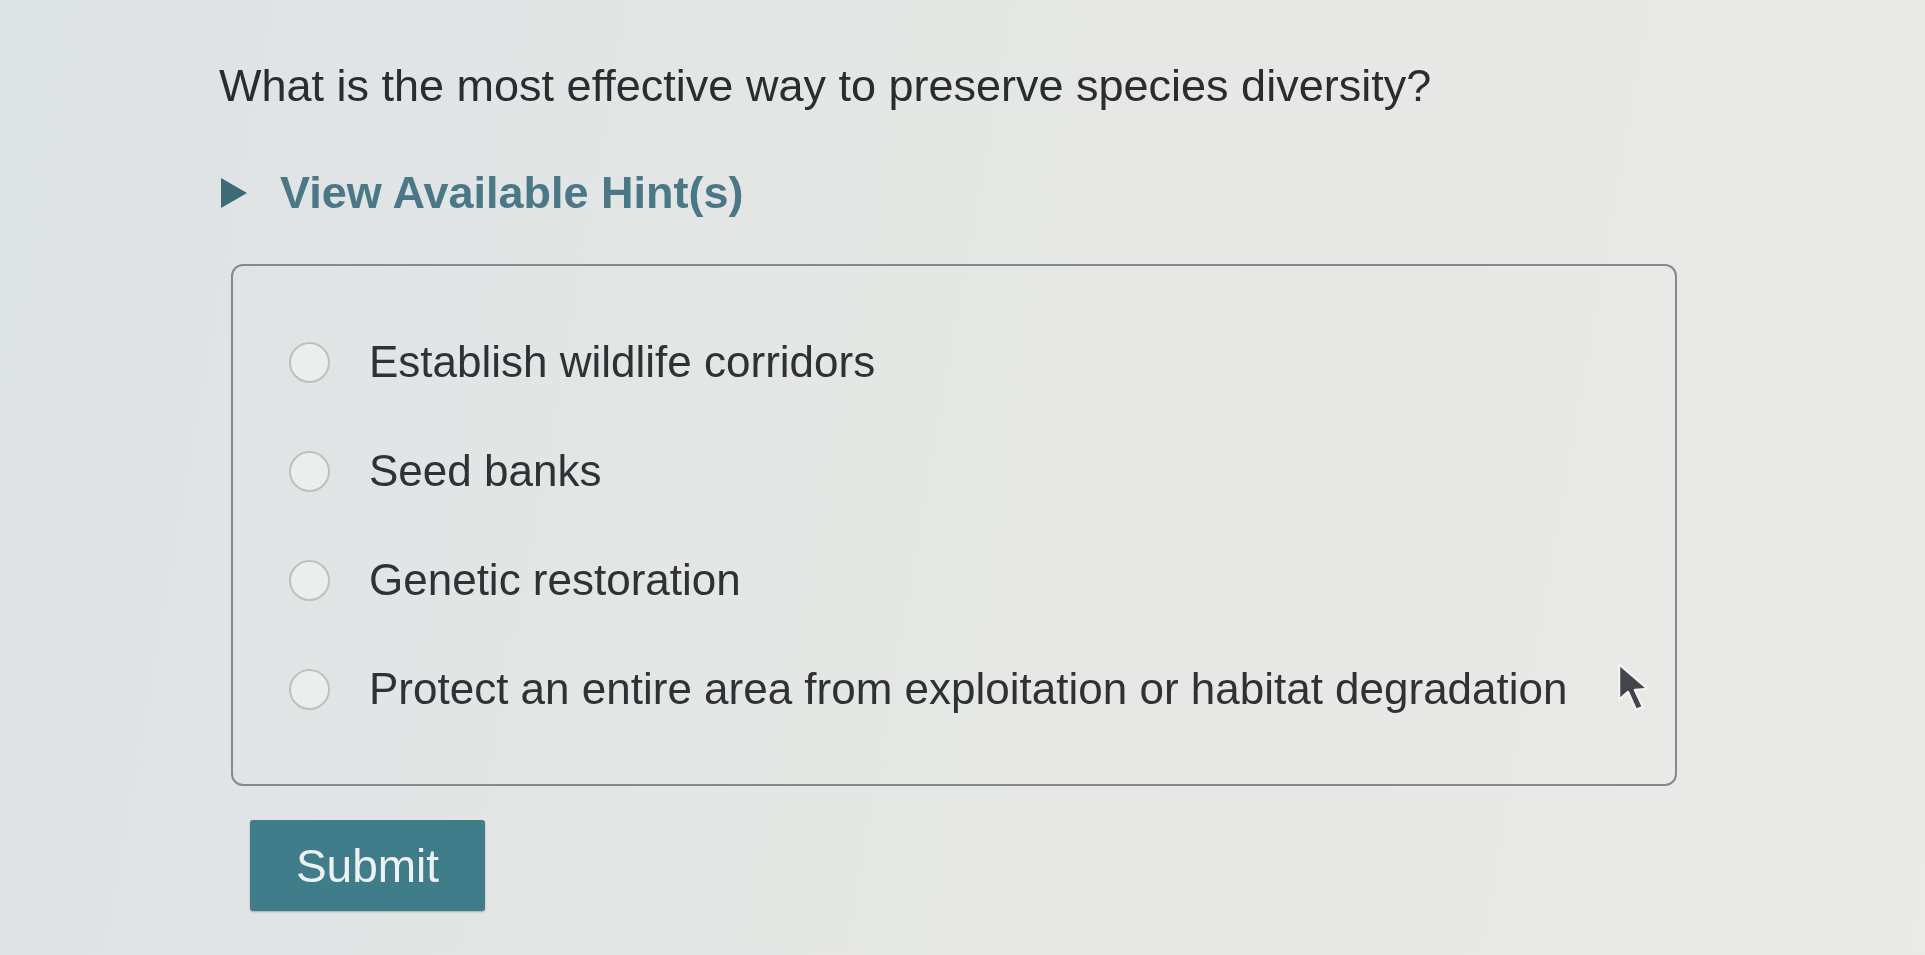  Describe the element at coordinates (367, 865) in the screenshot. I see `submit-button: Submit` at that location.